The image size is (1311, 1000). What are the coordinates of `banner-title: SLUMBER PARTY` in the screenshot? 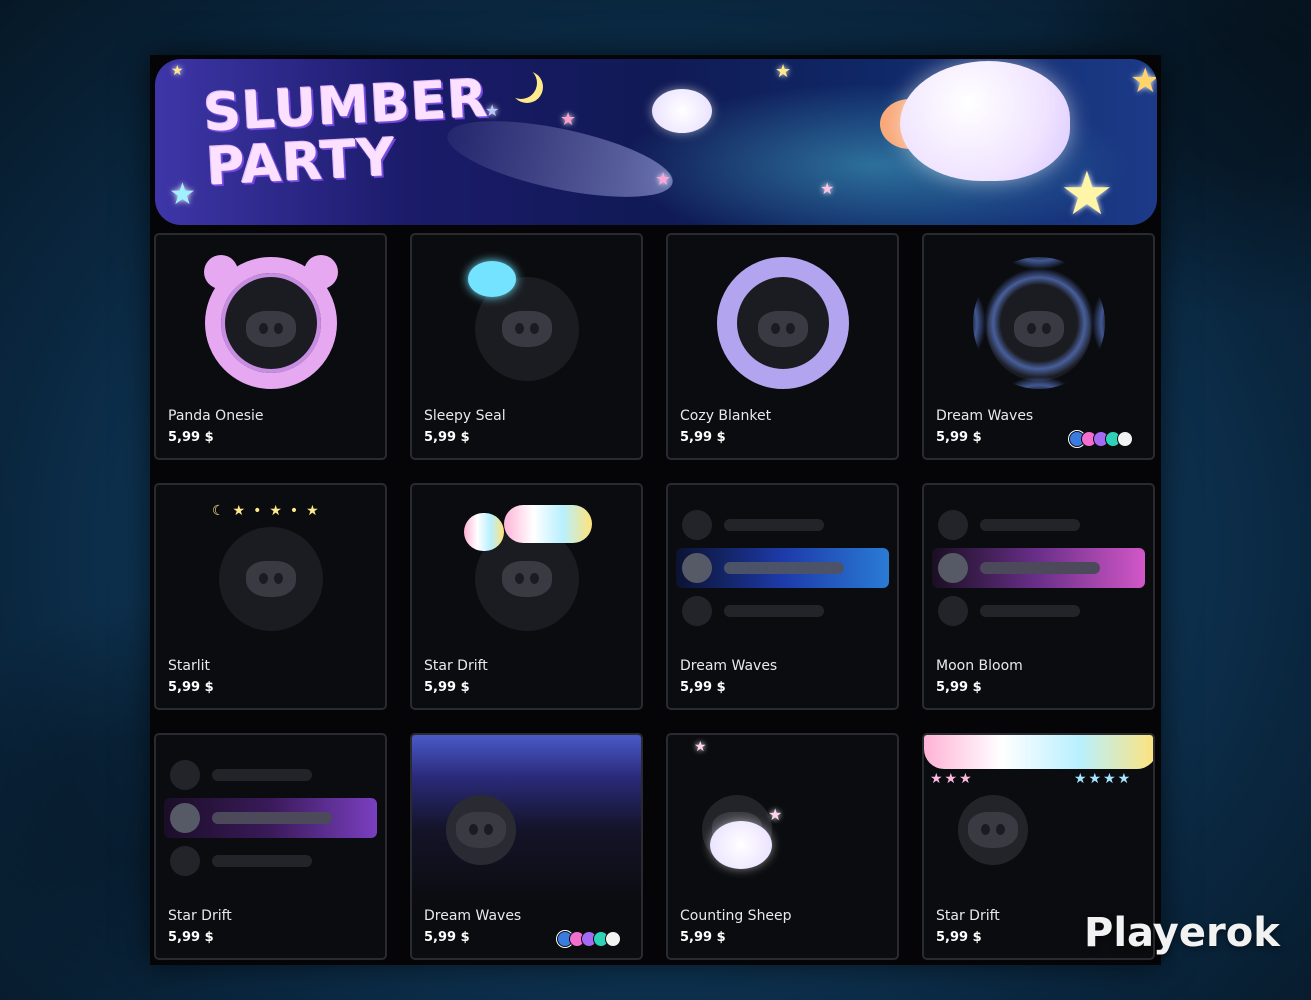 It's located at (346, 133).